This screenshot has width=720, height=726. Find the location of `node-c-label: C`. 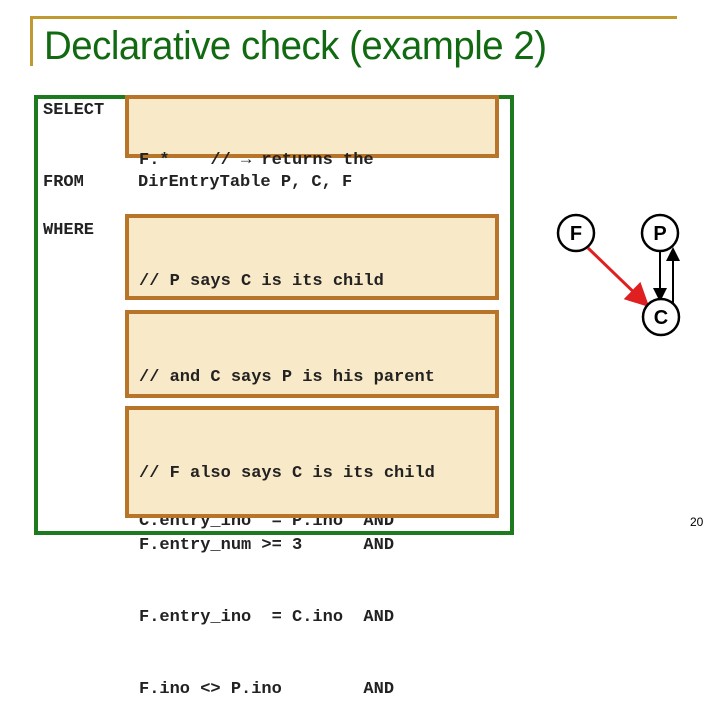

node-c-label: C is located at coordinates (661, 318).